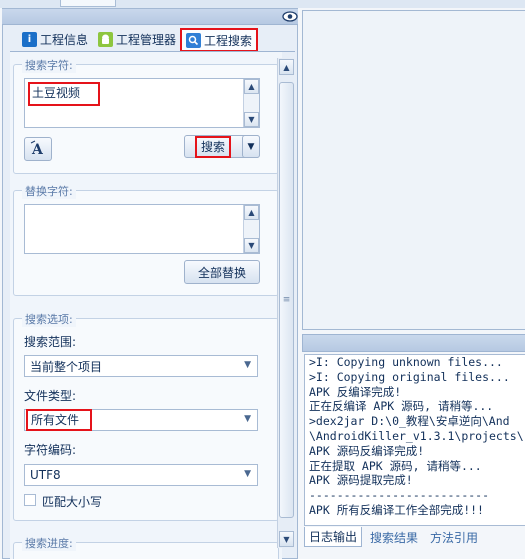 Image resolution: width=525 pixels, height=559 pixels. I want to click on search-progress-group: 搜索进度:, so click(146, 547).